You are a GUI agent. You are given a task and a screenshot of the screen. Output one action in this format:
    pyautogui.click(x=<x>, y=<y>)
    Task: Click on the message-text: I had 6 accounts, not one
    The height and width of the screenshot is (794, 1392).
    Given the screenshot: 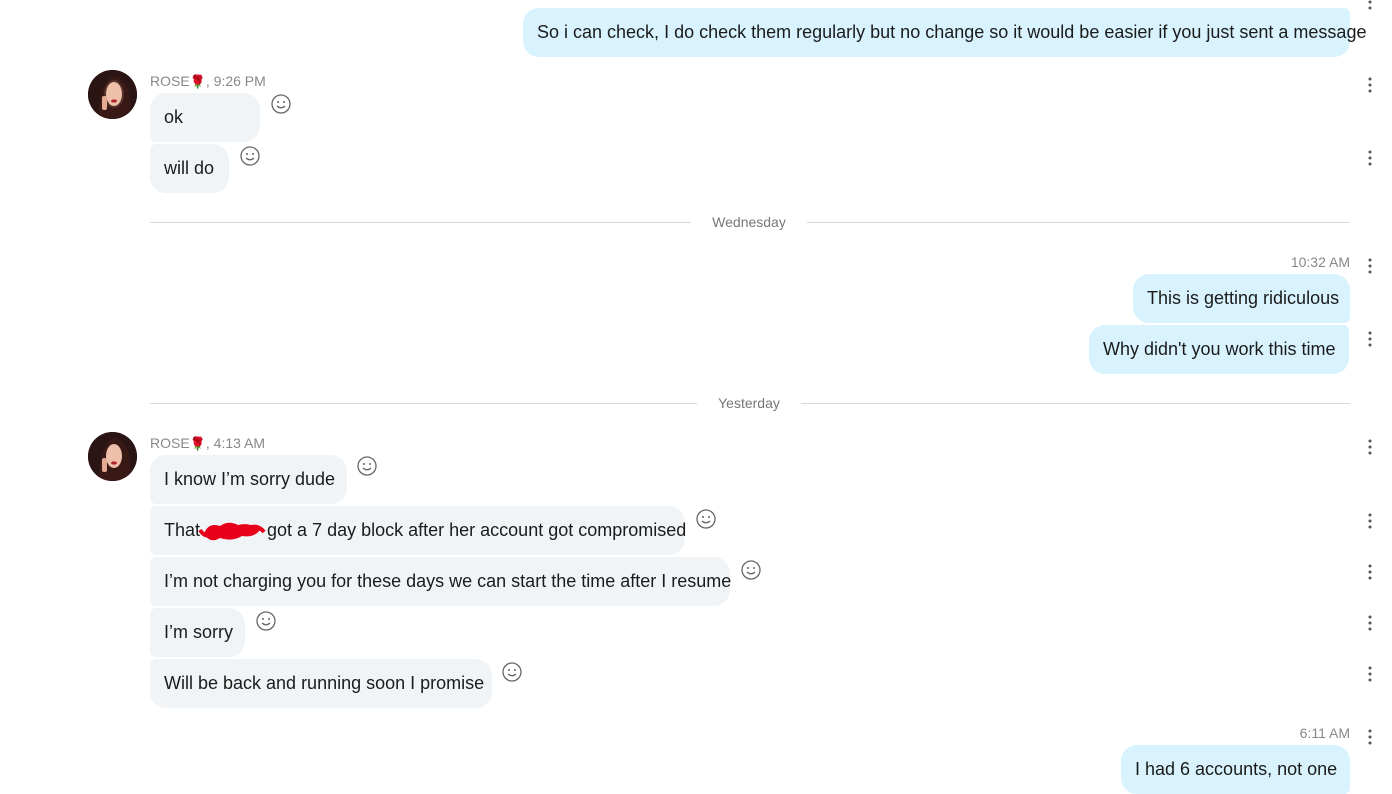 What is the action you would take?
    pyautogui.click(x=1236, y=769)
    